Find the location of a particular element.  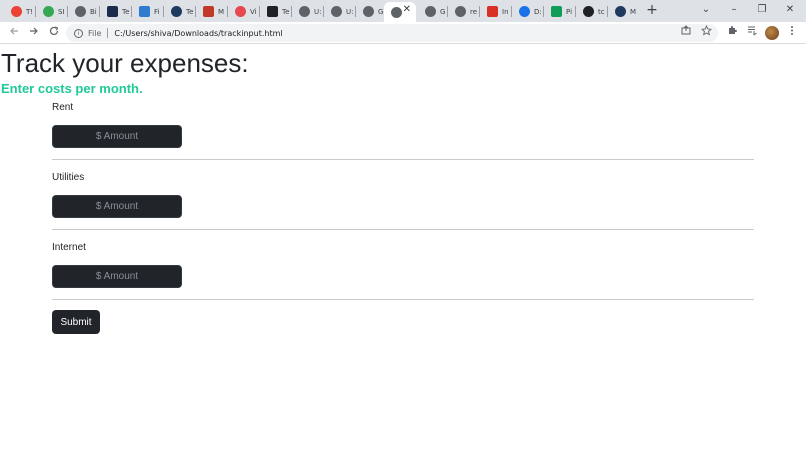

arrow-right-icon is located at coordinates (34, 31).